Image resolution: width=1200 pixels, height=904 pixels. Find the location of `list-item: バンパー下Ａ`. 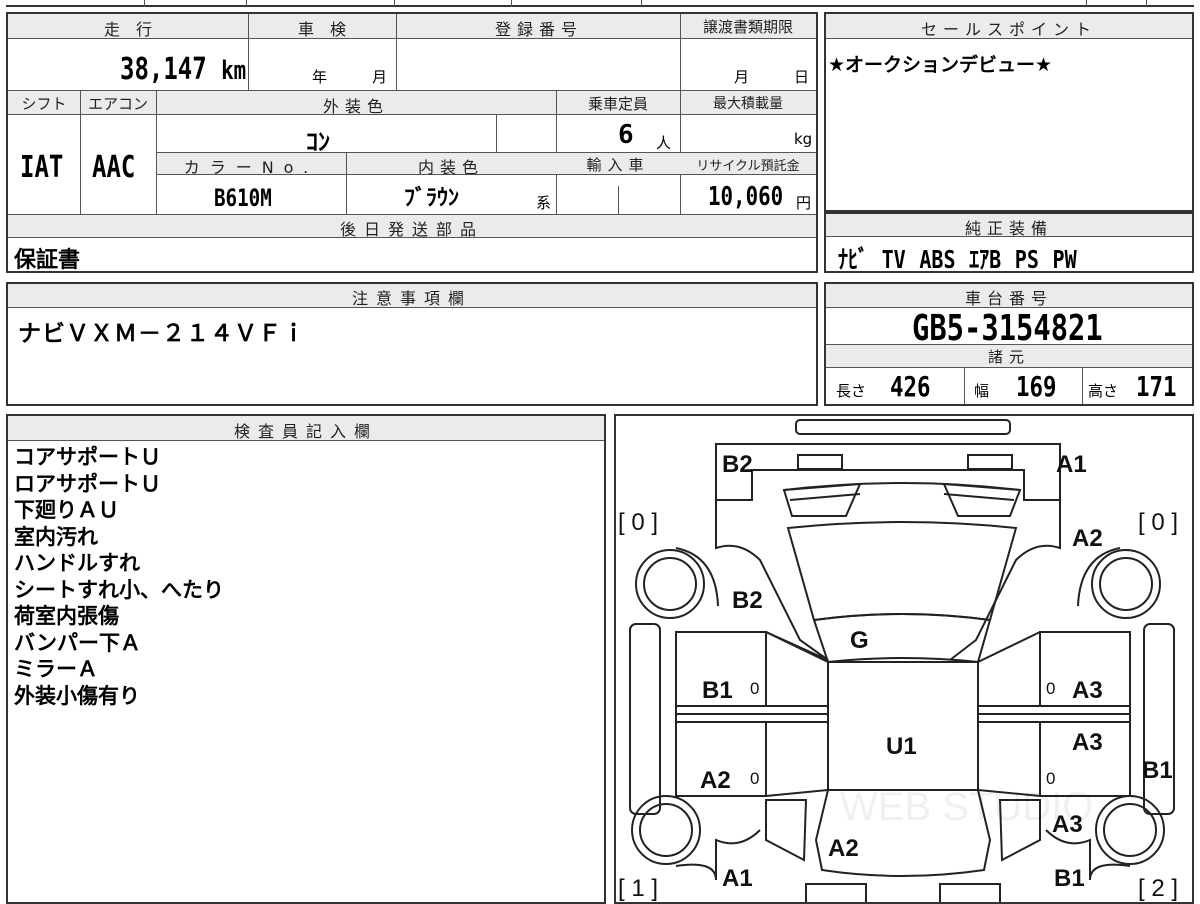

list-item: バンパー下Ａ is located at coordinates (78, 642).